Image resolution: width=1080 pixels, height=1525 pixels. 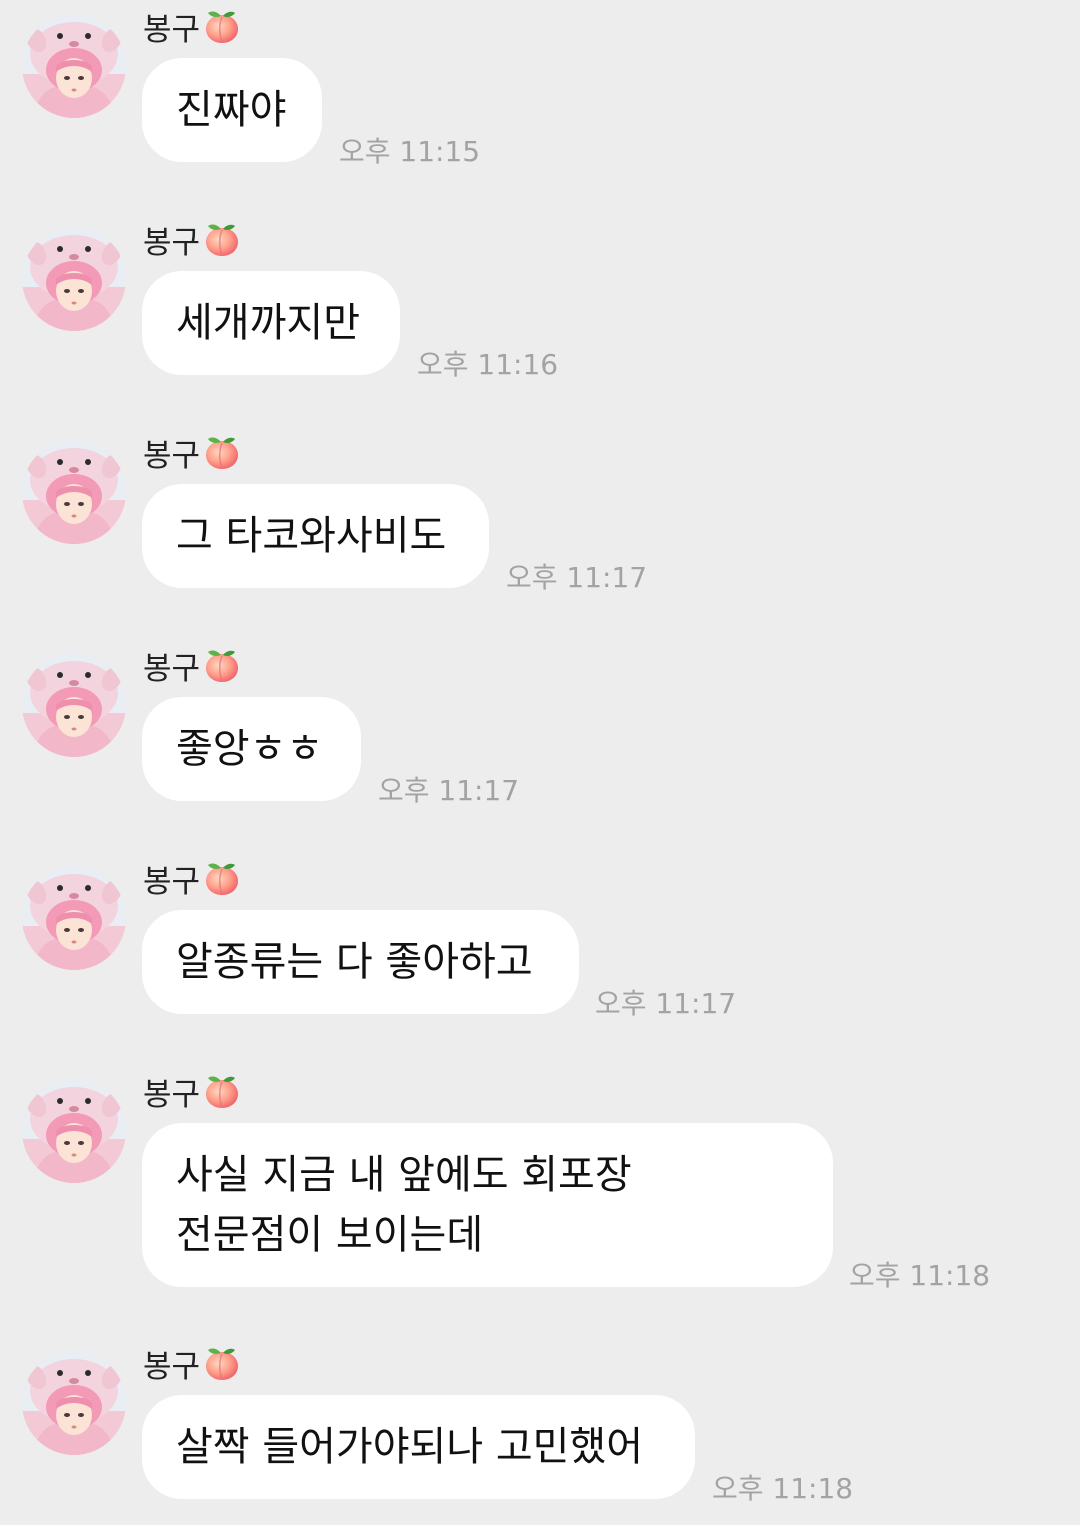 I want to click on message-group: 봉구 알종류는 다 좋아하고 오후 11:17, so click(x=540, y=941).